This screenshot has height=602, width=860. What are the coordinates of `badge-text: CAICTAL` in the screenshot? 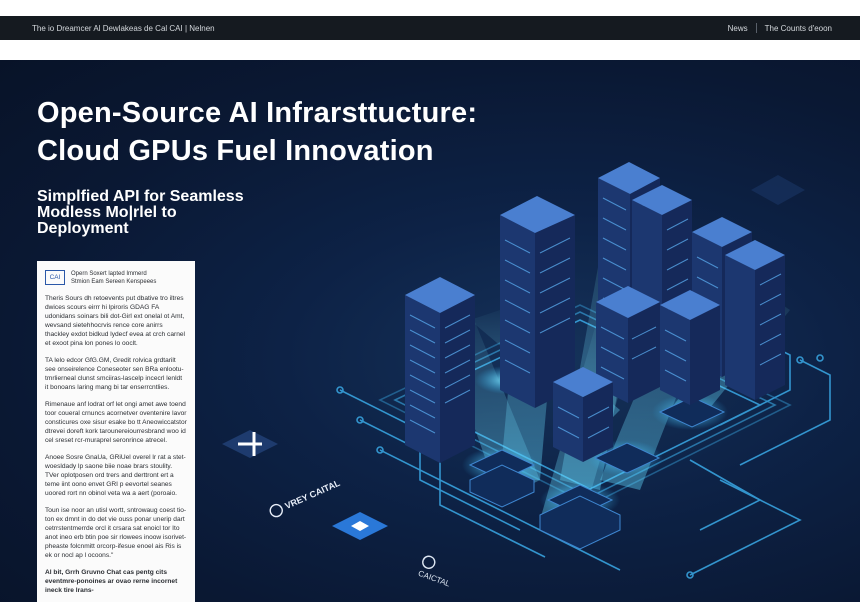 It's located at (434, 579).